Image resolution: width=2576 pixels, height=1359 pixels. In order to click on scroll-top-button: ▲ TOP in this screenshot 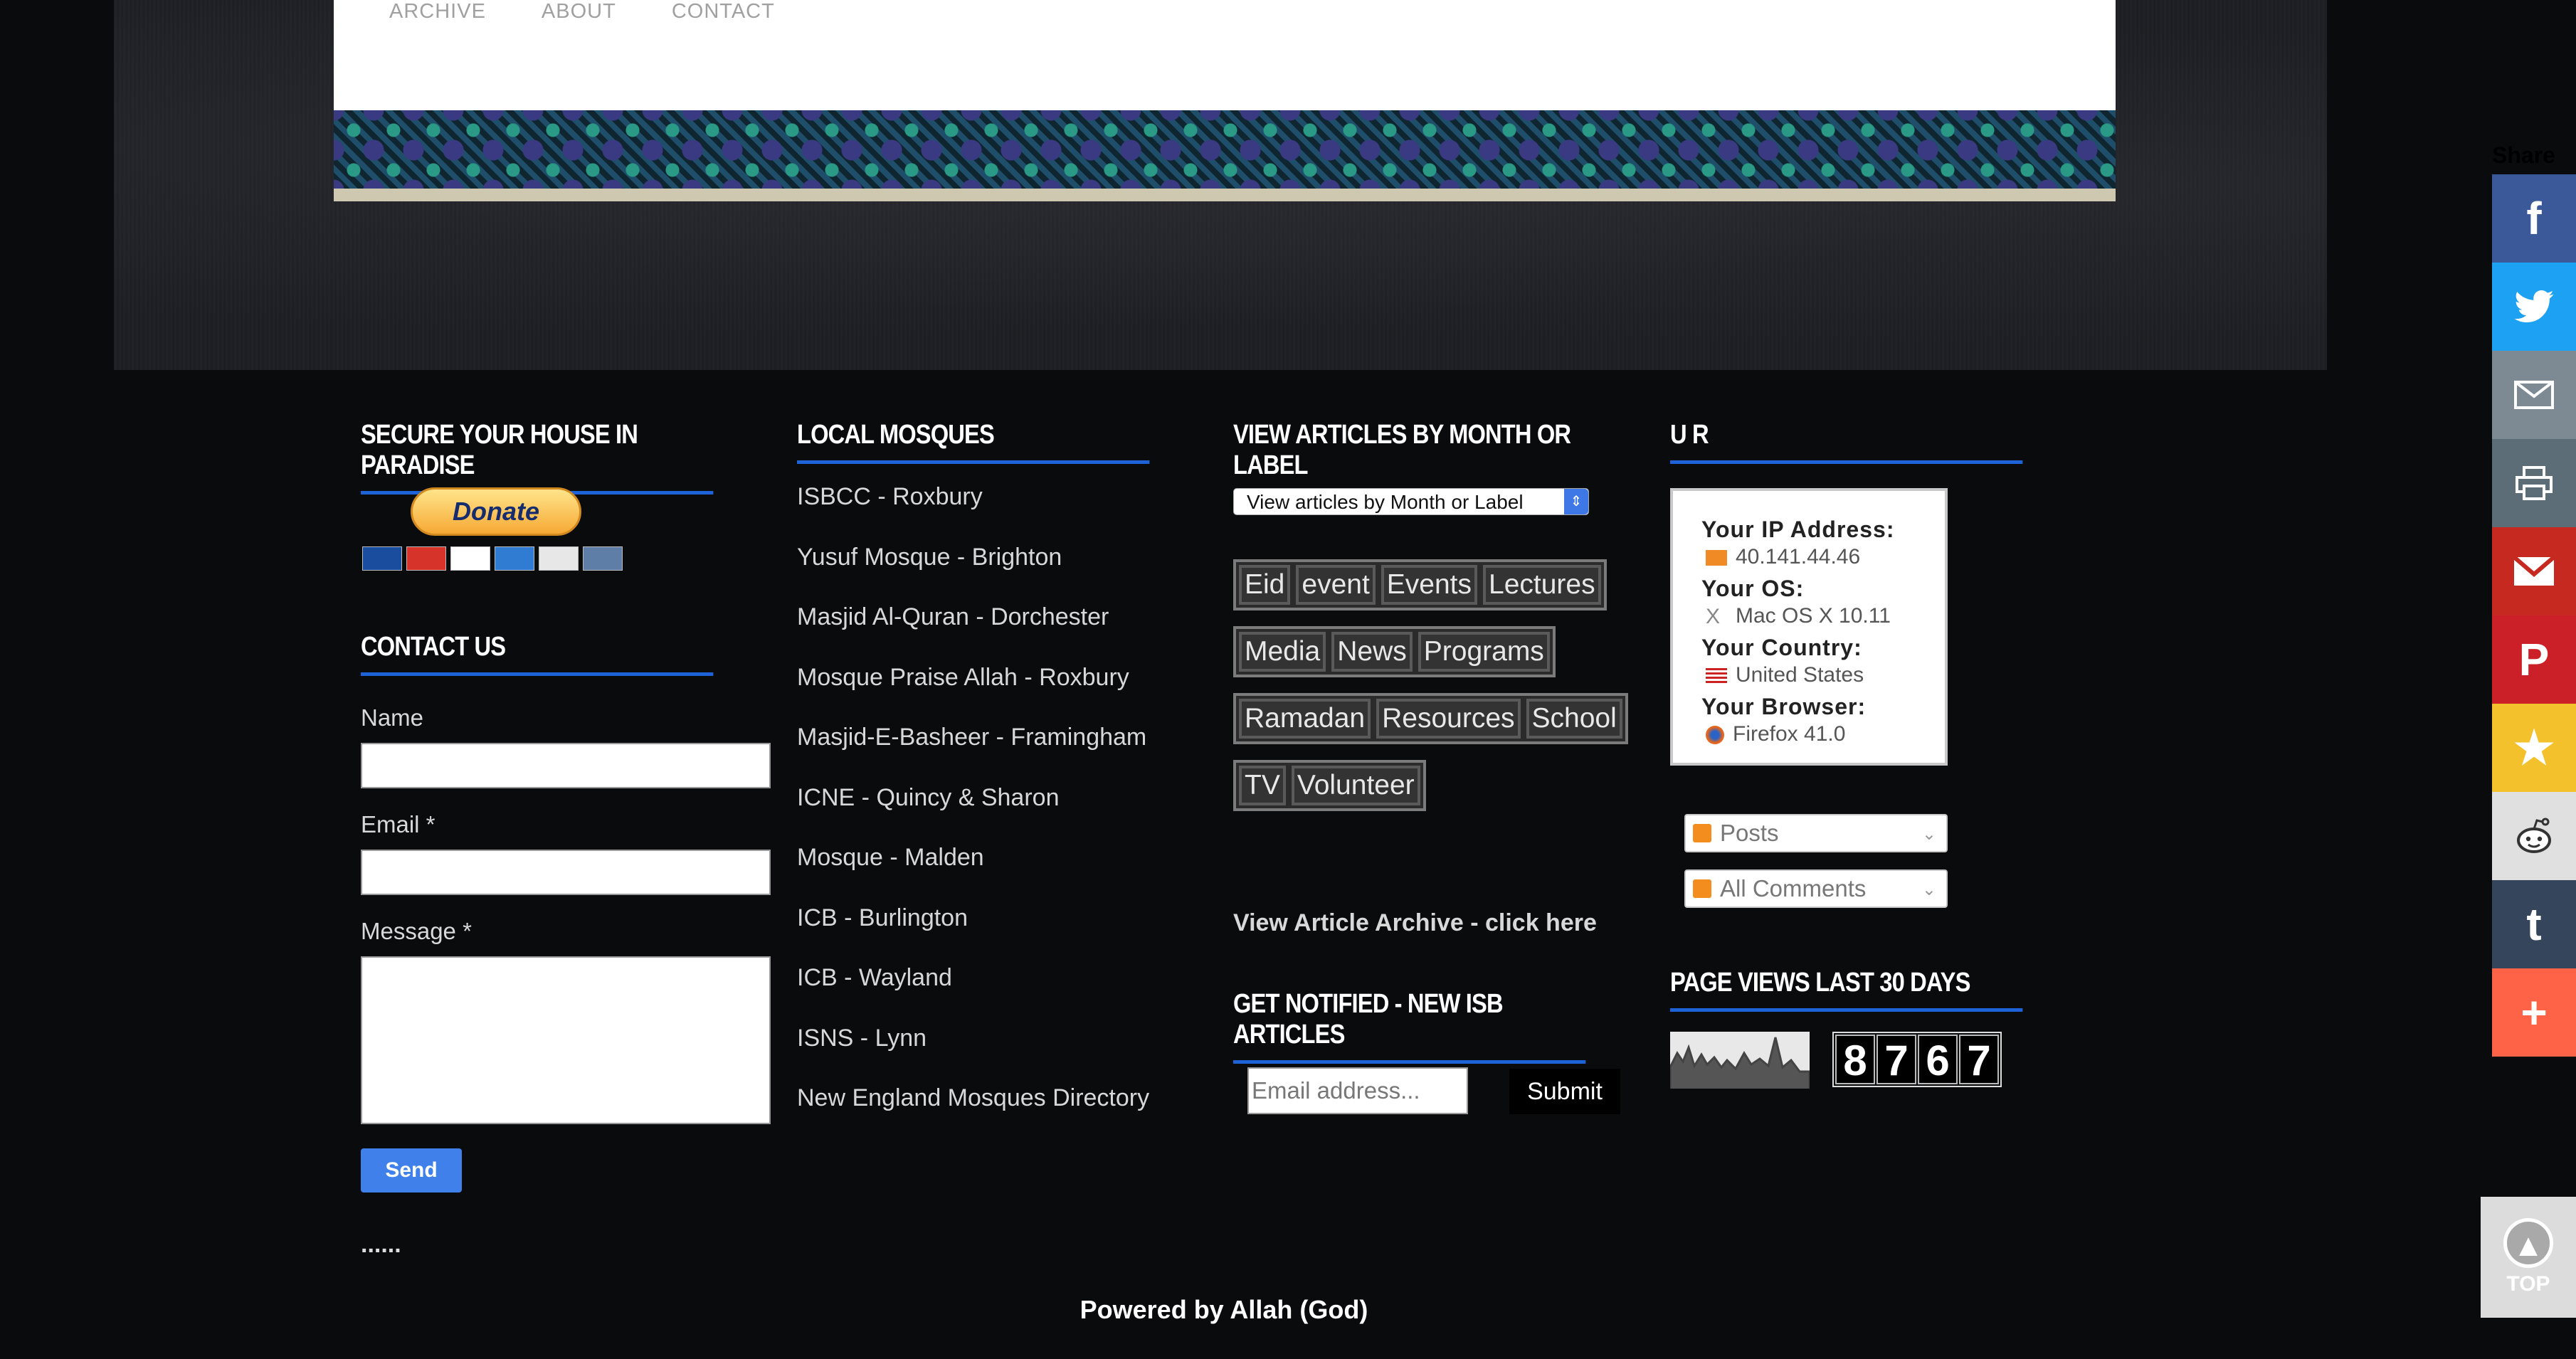, I will do `click(2529, 1257)`.